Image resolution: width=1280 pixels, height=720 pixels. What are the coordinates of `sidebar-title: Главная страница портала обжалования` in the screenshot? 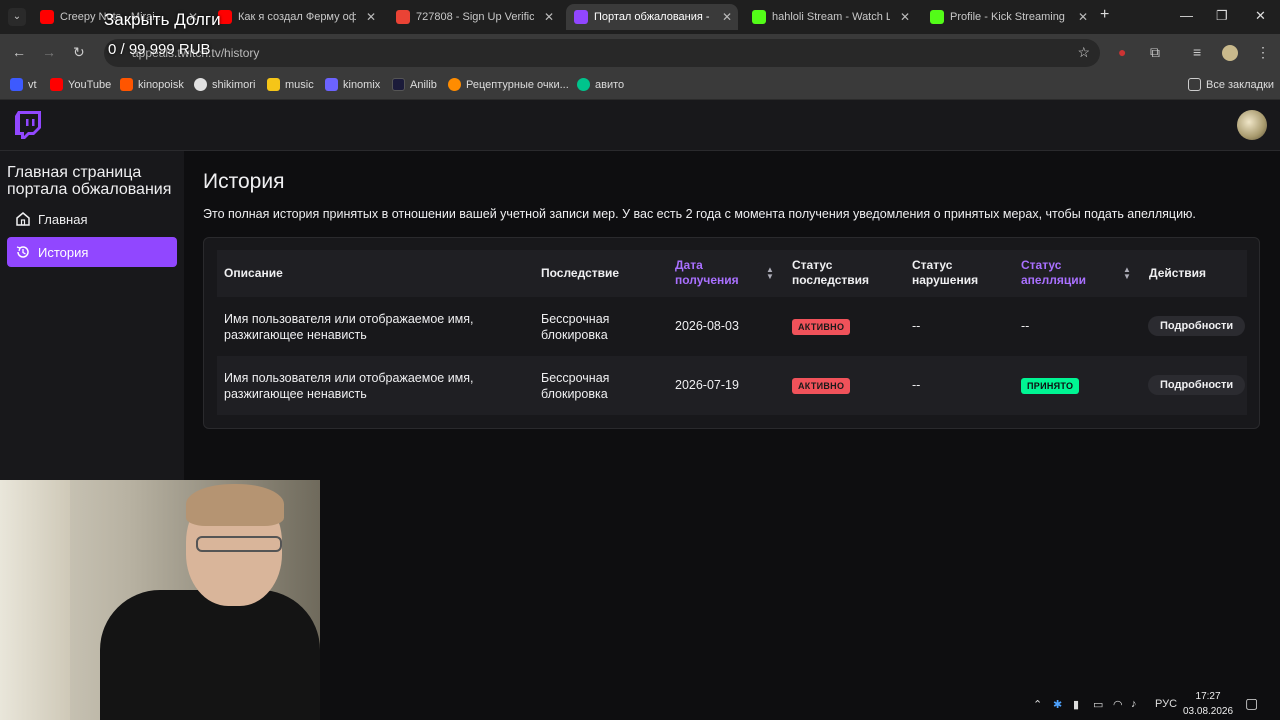 It's located at (89, 181).